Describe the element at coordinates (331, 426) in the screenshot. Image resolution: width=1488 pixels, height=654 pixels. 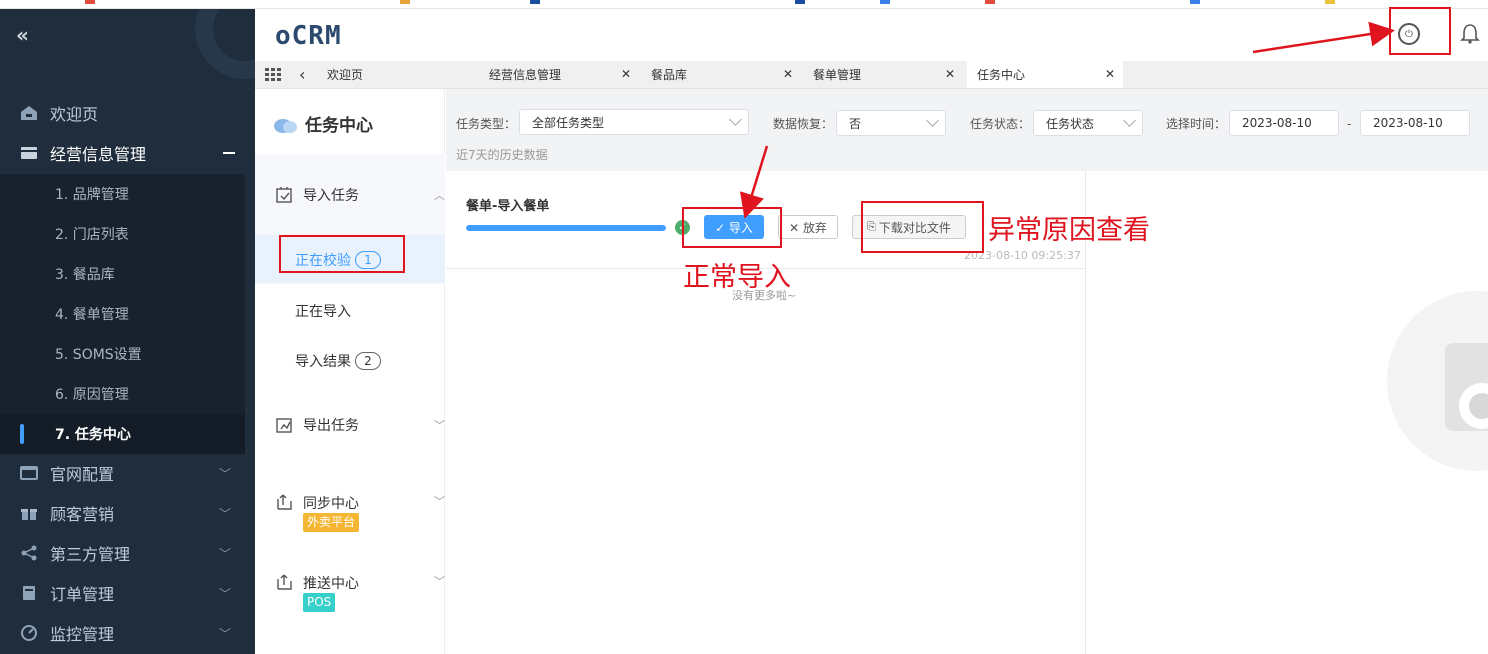
I see `group-label: 导出任务` at that location.